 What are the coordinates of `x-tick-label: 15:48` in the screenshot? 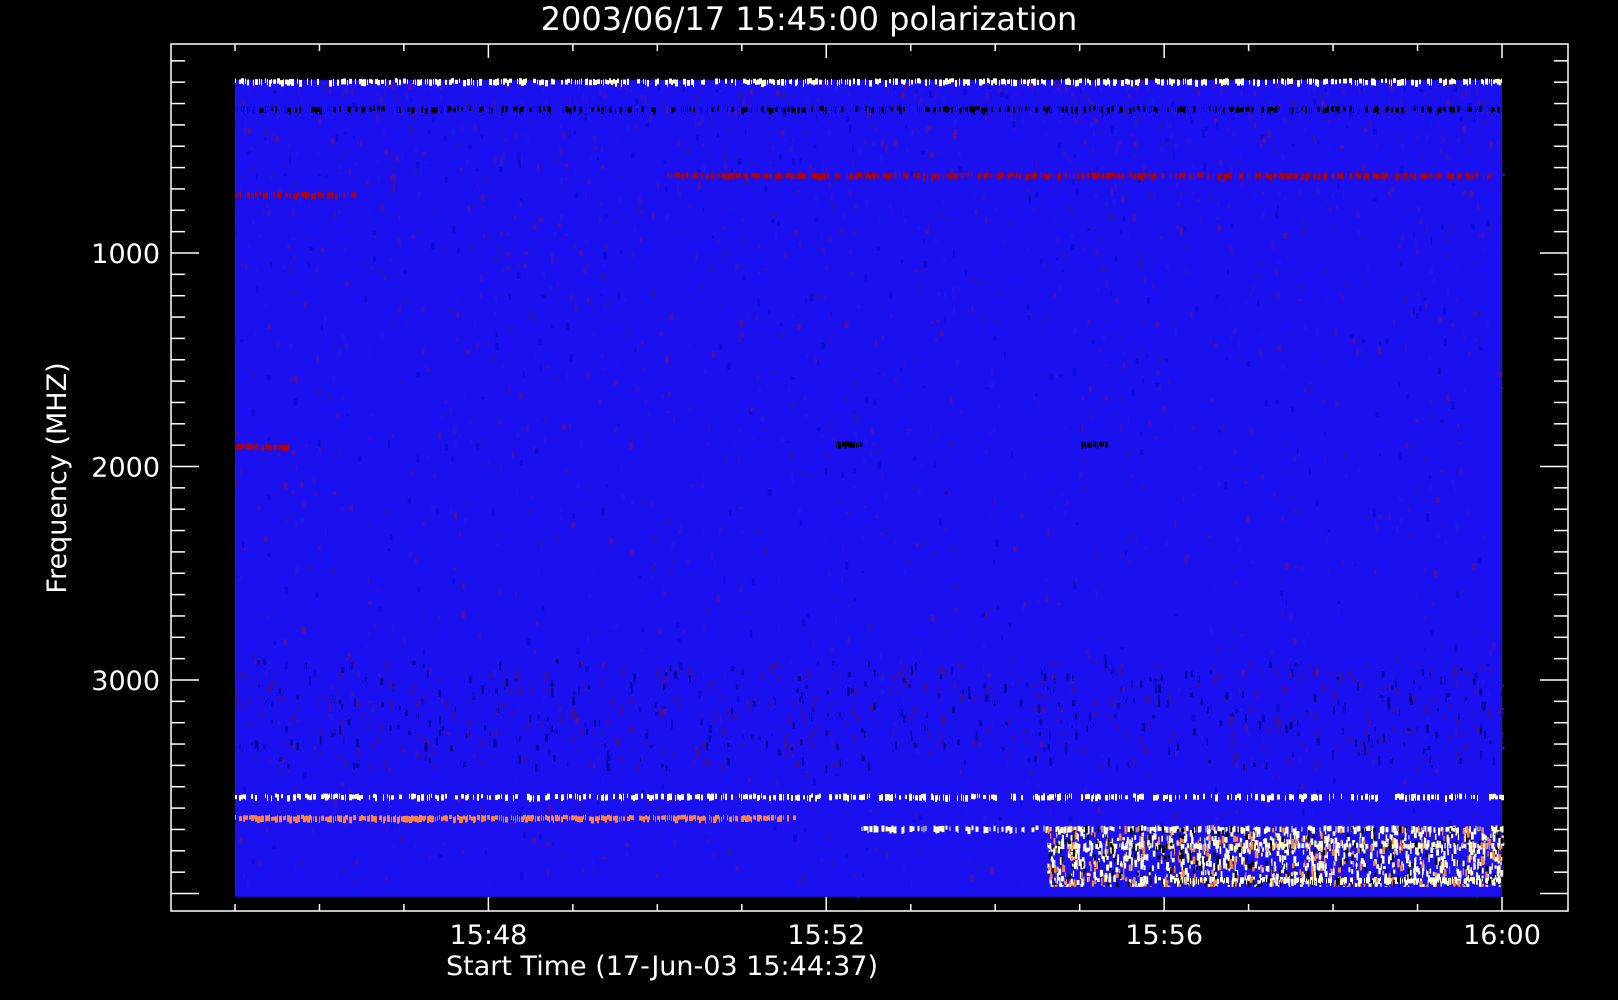 It's located at (488, 935).